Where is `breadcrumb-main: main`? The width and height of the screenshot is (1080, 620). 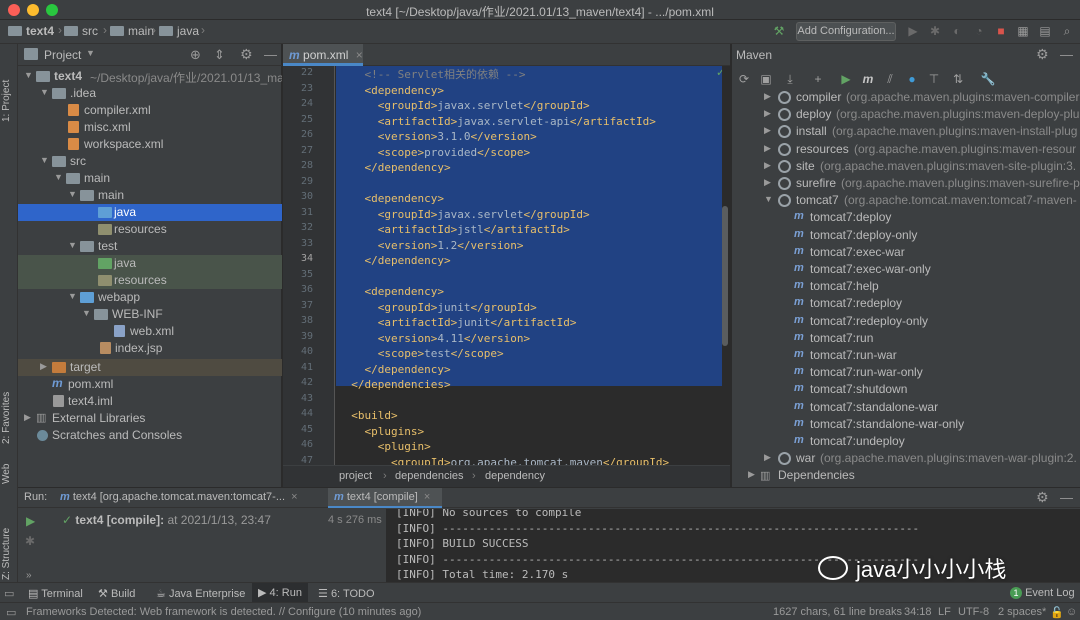
breadcrumb-main: main is located at coordinates (132, 31).